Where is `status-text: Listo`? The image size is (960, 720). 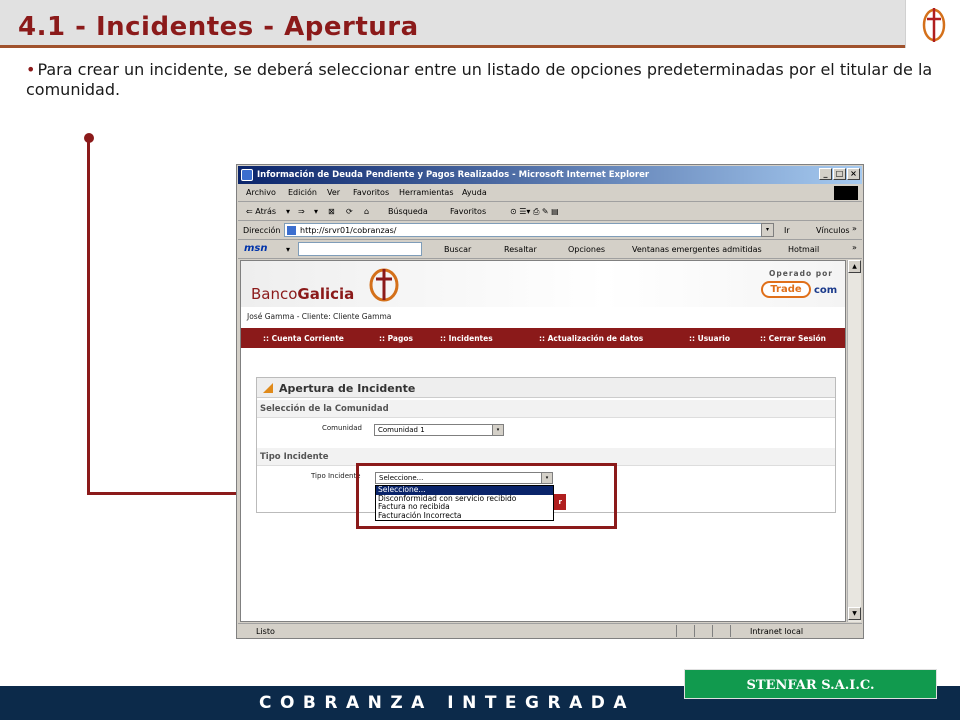
status-text: Listo is located at coordinates (265, 631).